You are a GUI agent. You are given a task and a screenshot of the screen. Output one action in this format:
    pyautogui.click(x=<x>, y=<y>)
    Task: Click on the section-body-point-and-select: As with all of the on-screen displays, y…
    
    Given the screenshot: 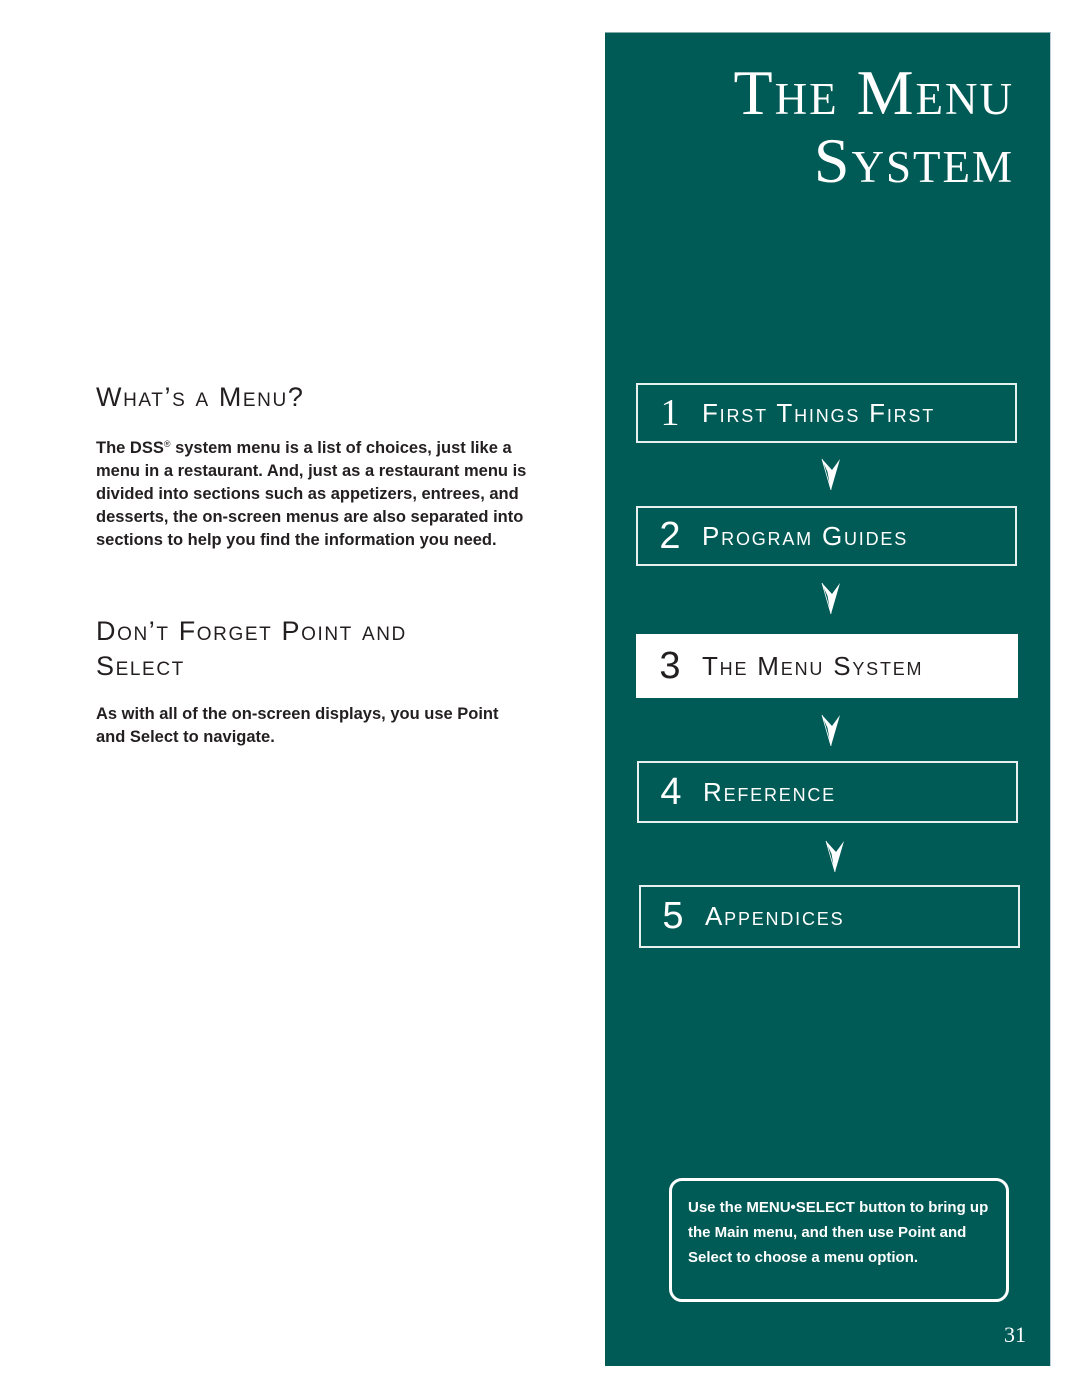 What is the action you would take?
    pyautogui.click(x=297, y=725)
    